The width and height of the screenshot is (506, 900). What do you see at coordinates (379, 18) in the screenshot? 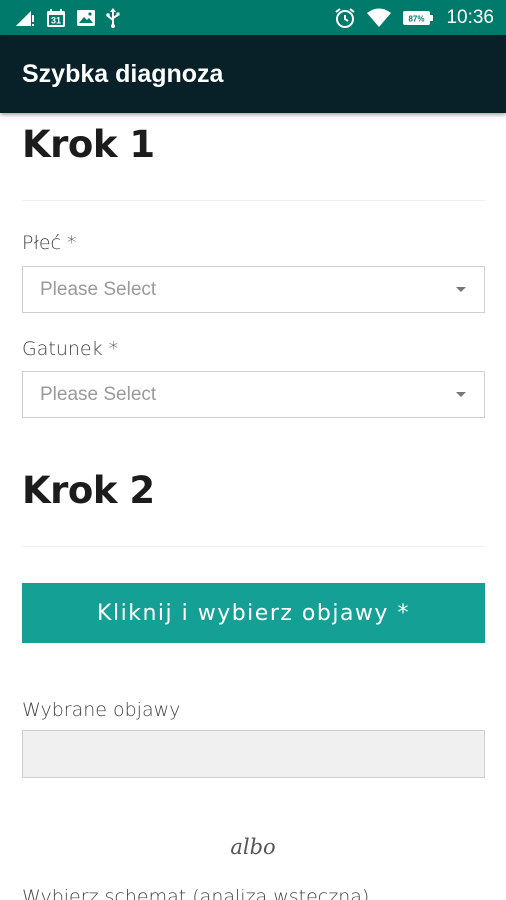
I see `wifi-icon` at bounding box center [379, 18].